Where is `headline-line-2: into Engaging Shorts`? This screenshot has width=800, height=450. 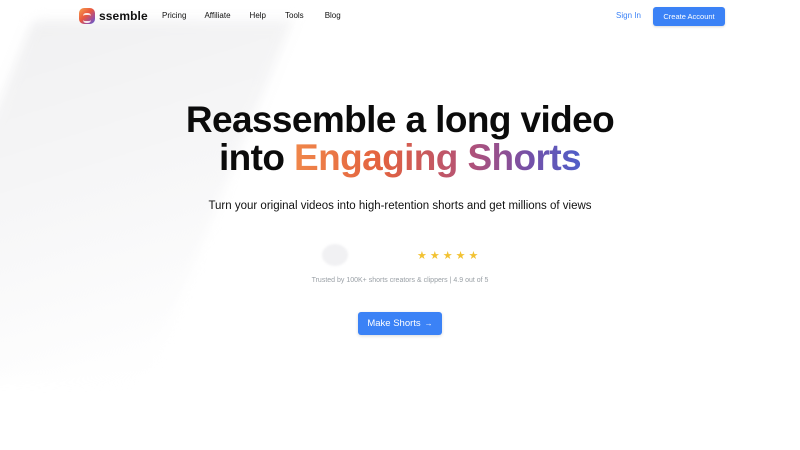 headline-line-2: into Engaging Shorts is located at coordinates (400, 157).